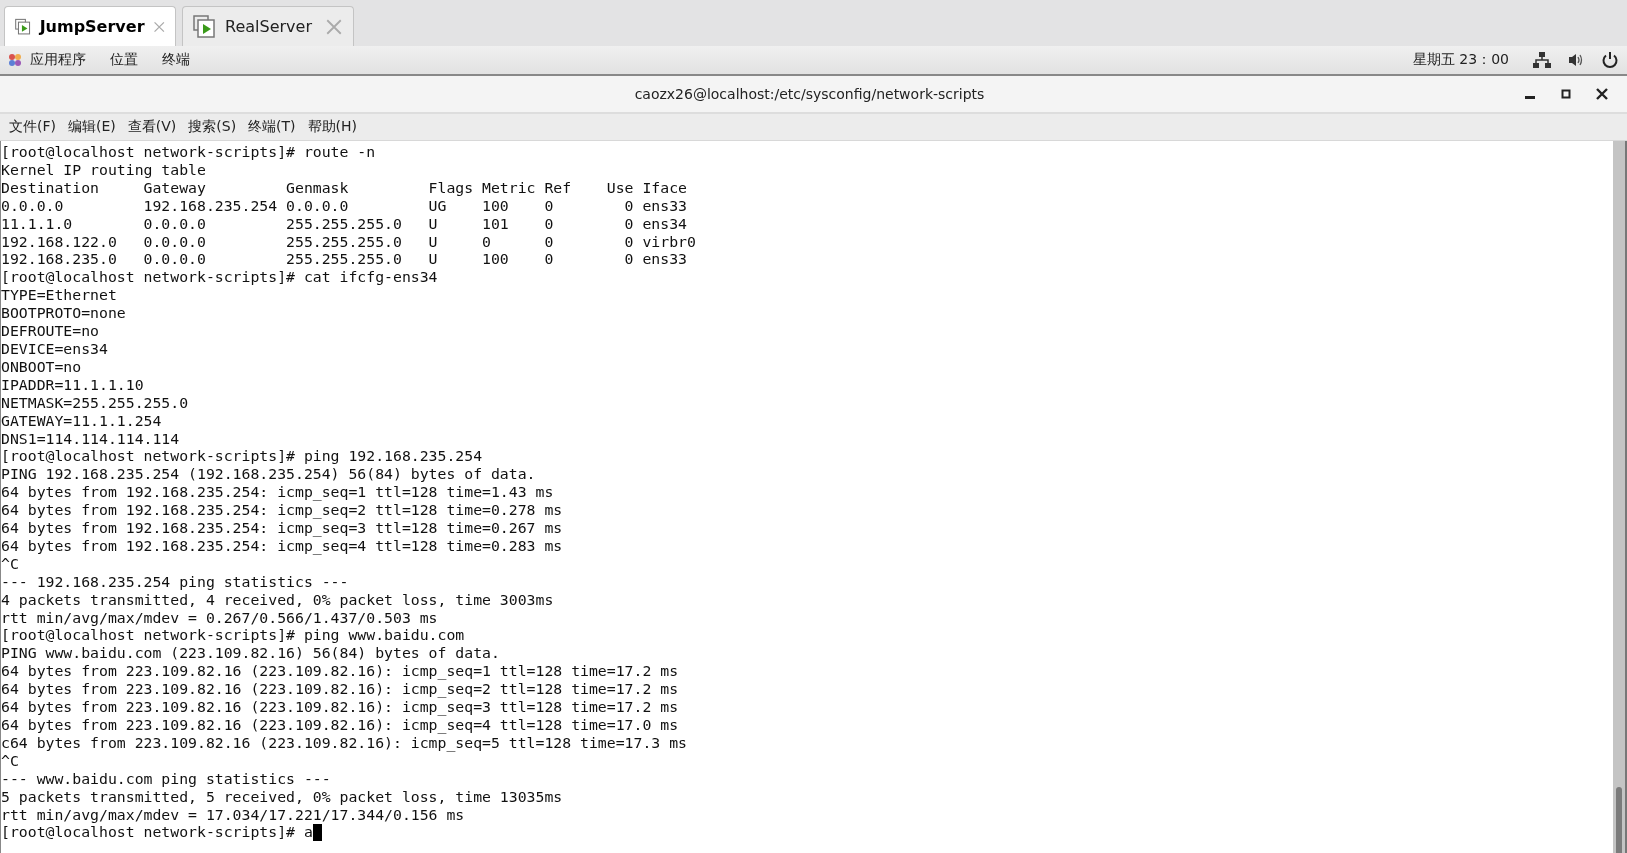  I want to click on menu-item: 搜索(S), so click(212, 127).